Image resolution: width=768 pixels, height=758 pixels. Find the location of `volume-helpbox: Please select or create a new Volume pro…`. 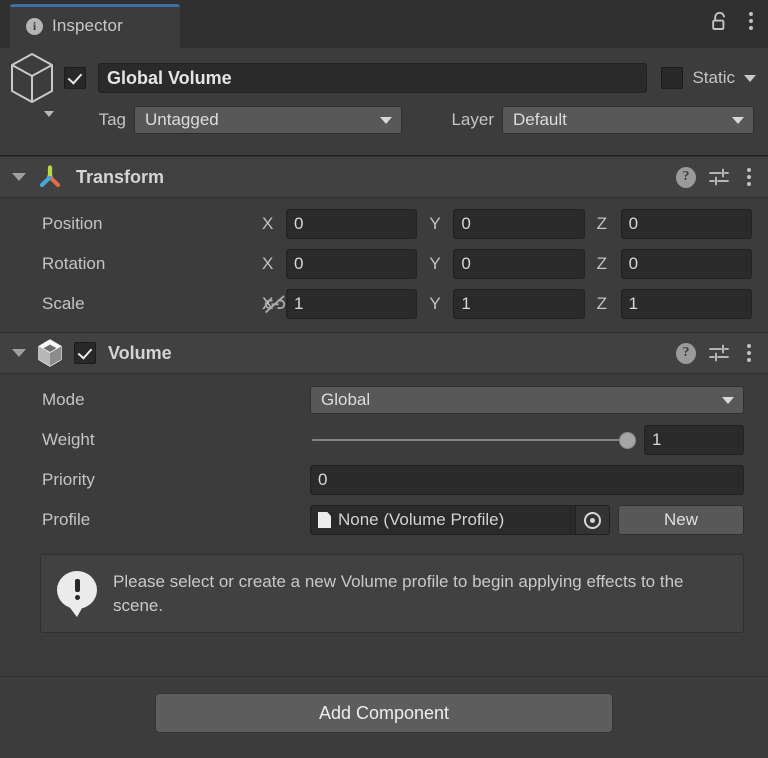

volume-helpbox: Please select or create a new Volume pro… is located at coordinates (392, 594).